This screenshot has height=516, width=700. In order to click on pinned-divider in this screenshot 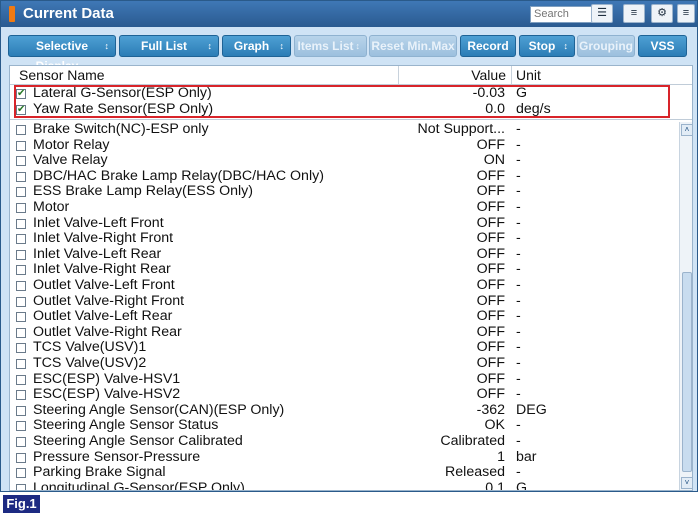, I will do `click(351, 119)`.